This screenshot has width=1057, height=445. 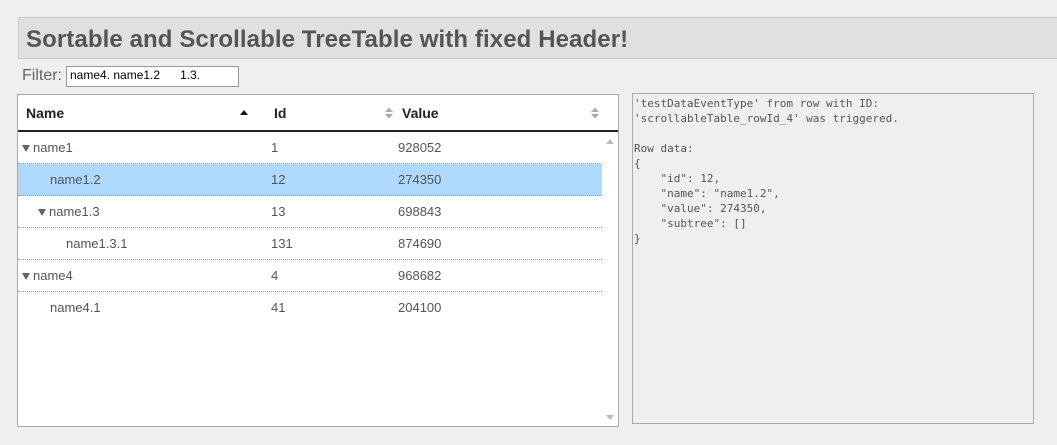 I want to click on column-header-label: Name, so click(x=45, y=113).